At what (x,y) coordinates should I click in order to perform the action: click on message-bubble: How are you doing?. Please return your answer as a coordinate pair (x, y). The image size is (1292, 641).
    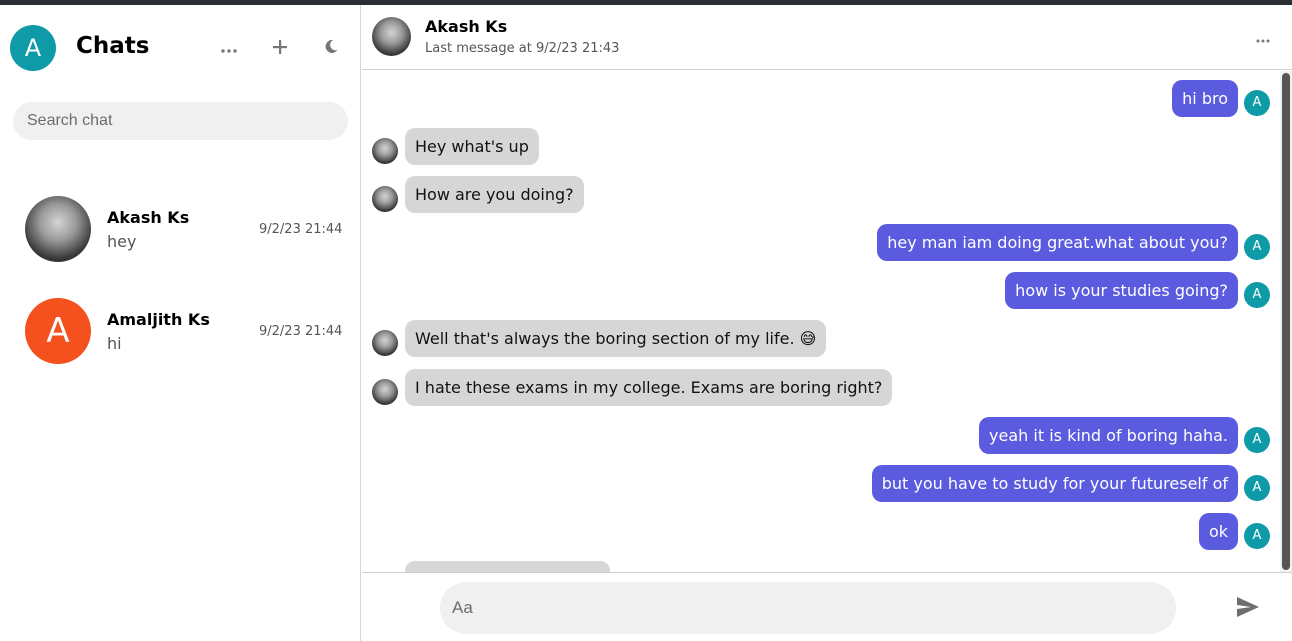
    Looking at the image, I should click on (494, 194).